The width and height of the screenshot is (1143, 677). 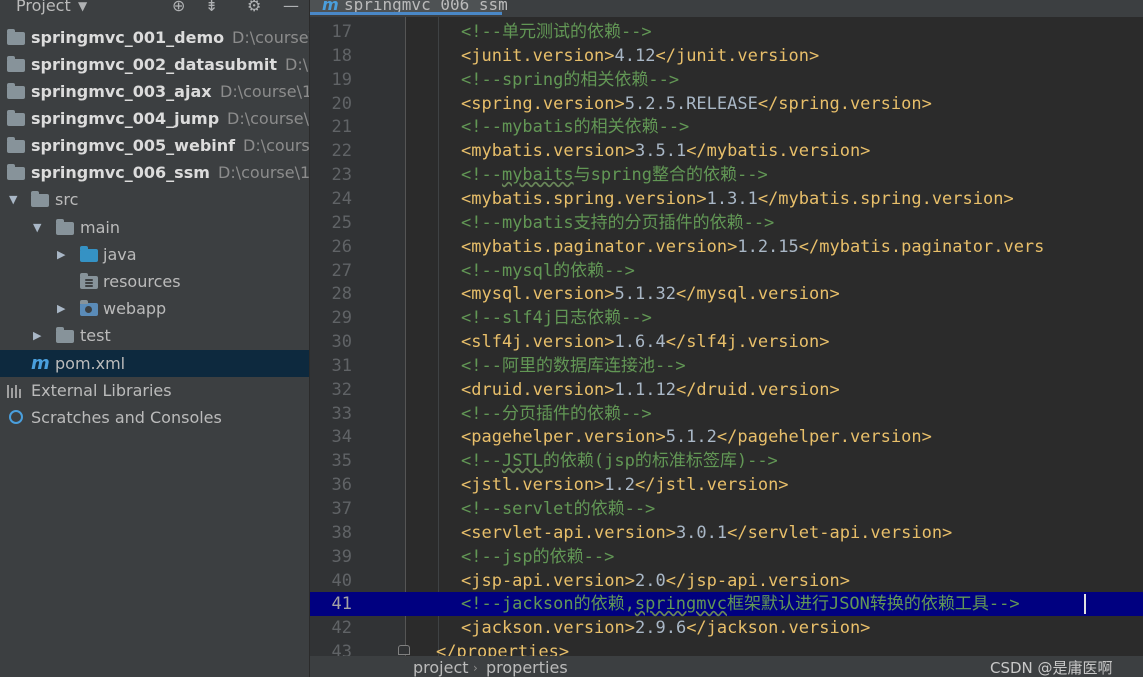 I want to click on code-line: 25 <!--mybatis支持的分页插件的依赖-->, so click(x=726, y=223).